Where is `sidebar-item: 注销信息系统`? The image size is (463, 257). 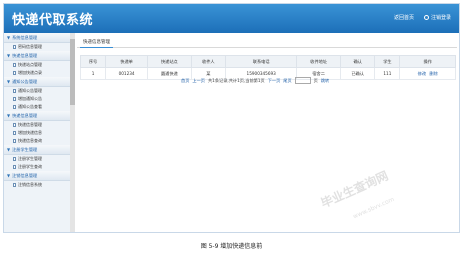 sidebar-item: 注销信息系统 is located at coordinates (37, 185).